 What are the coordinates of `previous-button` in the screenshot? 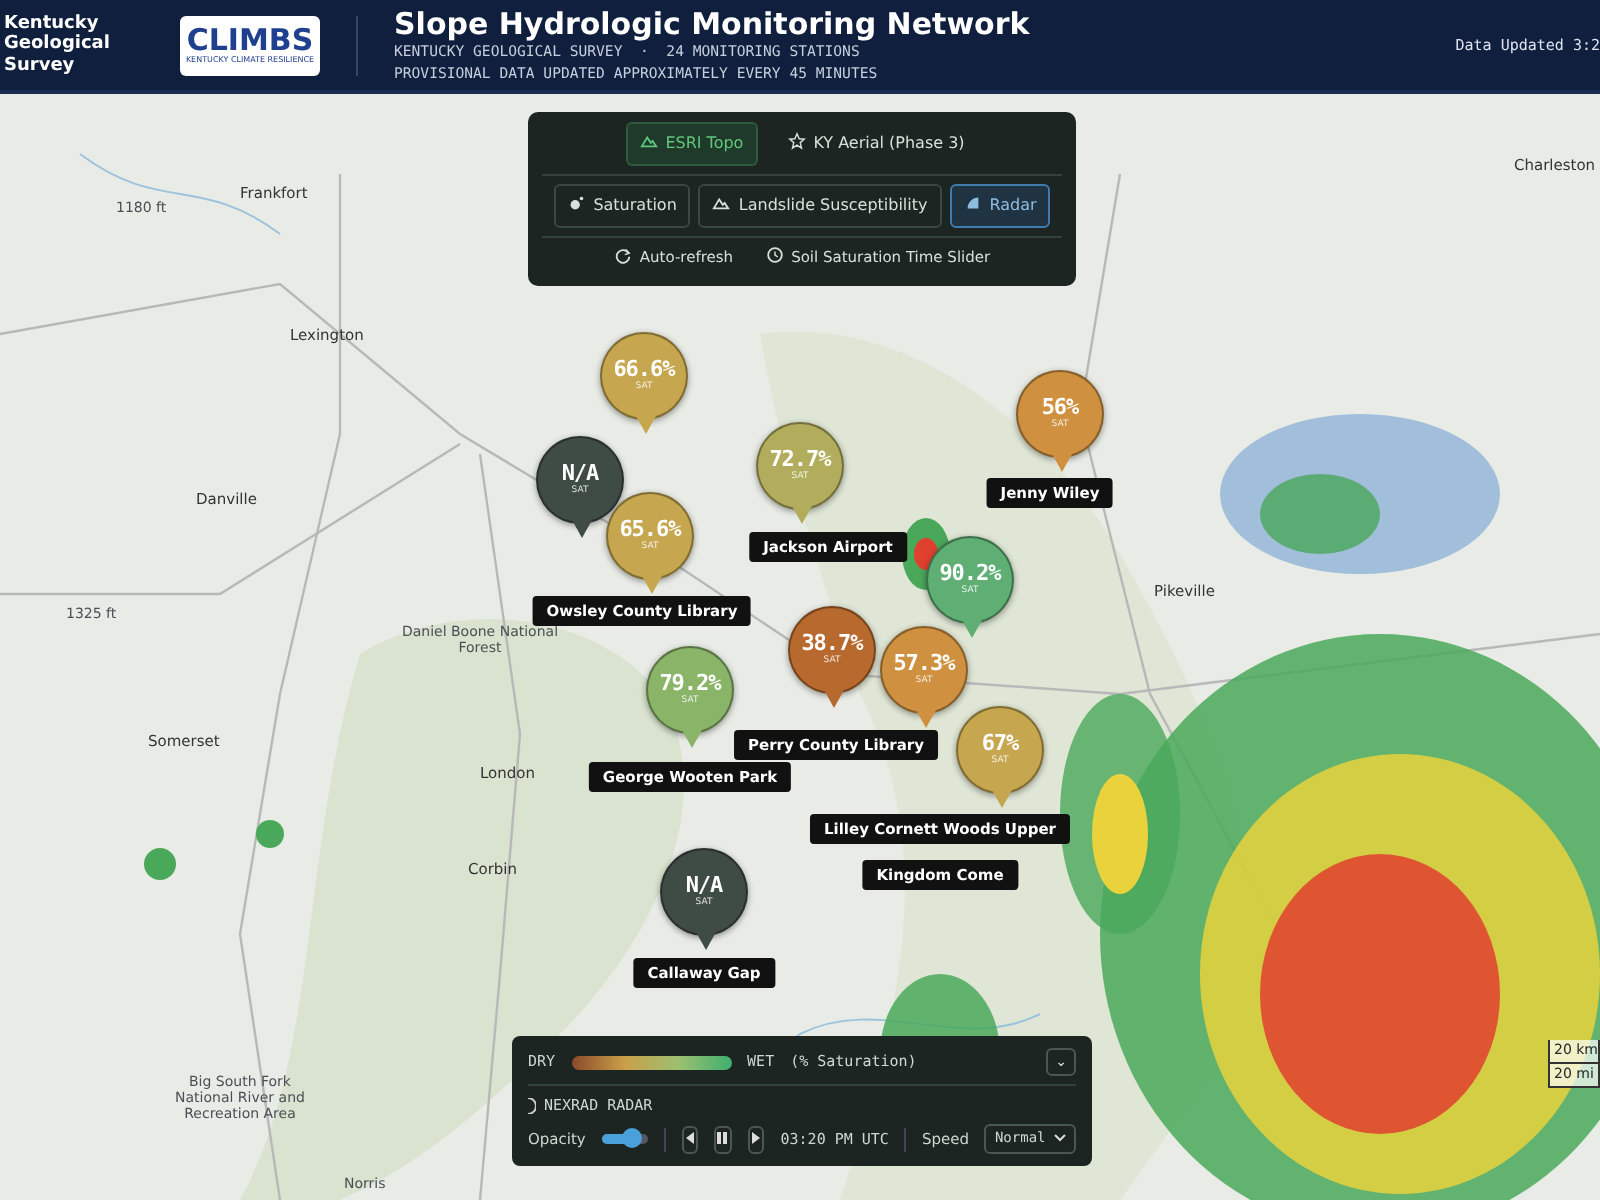 It's located at (690, 1139).